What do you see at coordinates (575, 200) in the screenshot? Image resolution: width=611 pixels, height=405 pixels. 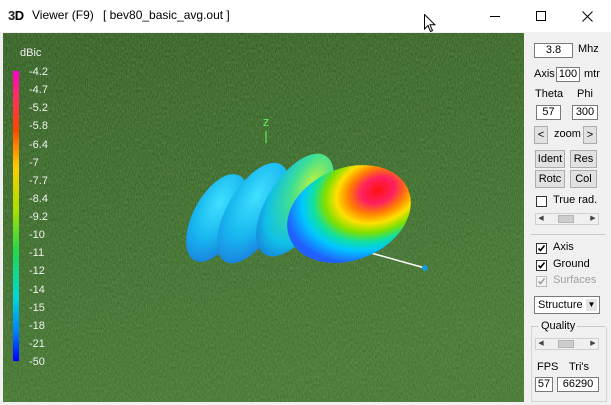 I see `true-rad-label: True rad.` at bounding box center [575, 200].